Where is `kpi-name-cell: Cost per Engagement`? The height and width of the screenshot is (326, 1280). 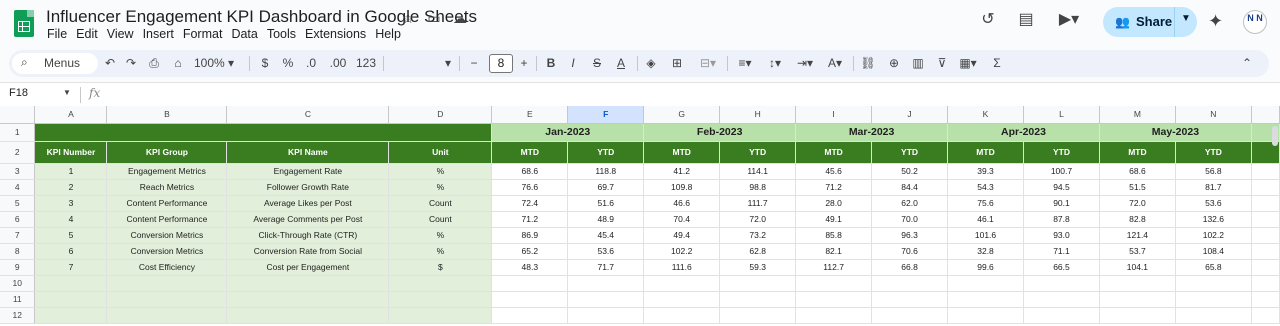
kpi-name-cell: Cost per Engagement is located at coordinates (308, 267).